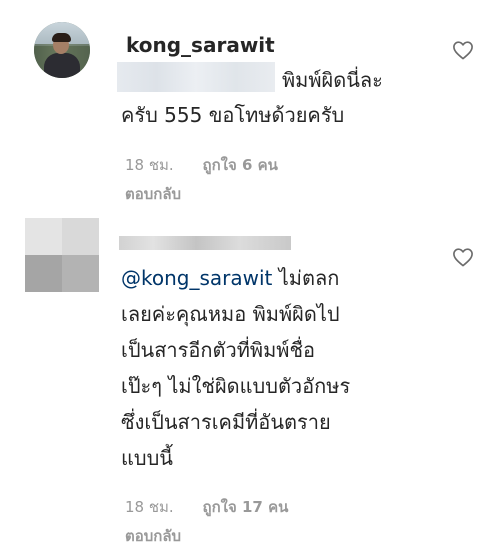 This screenshot has height=555, width=500. Describe the element at coordinates (196, 77) in the screenshot. I see `blurred-mention` at that location.